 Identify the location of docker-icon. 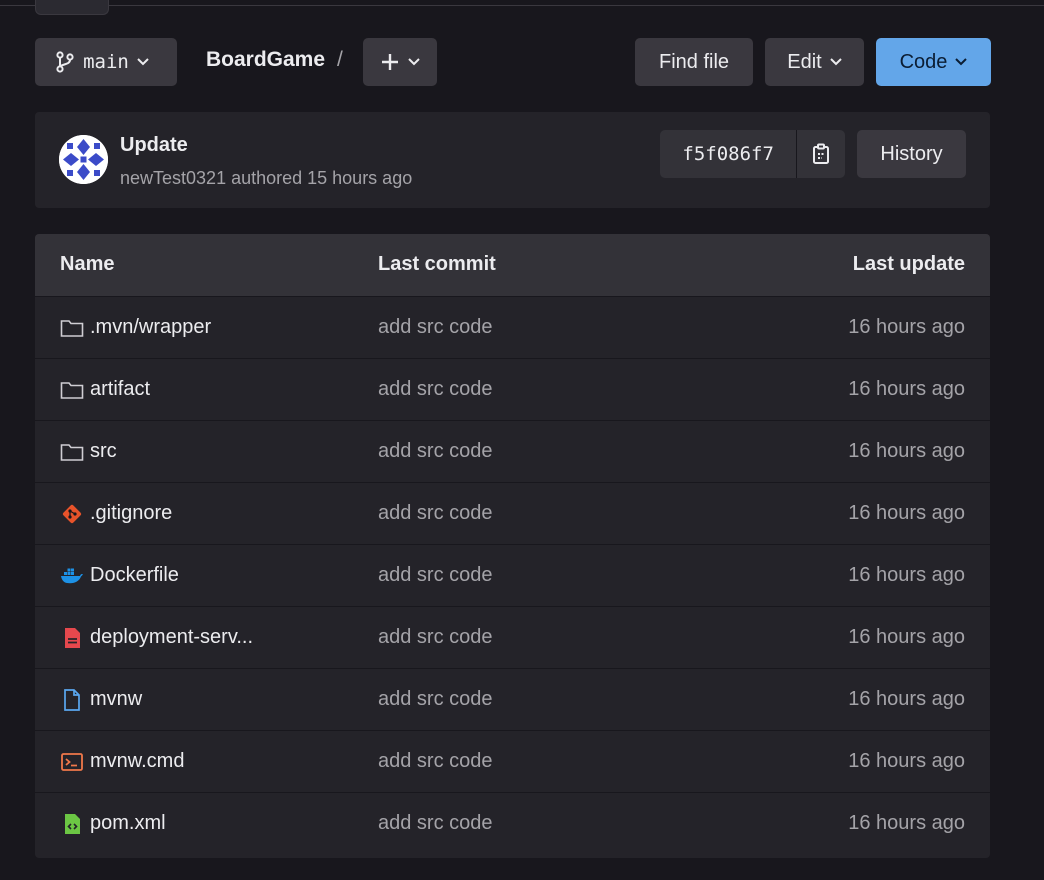
(72, 576).